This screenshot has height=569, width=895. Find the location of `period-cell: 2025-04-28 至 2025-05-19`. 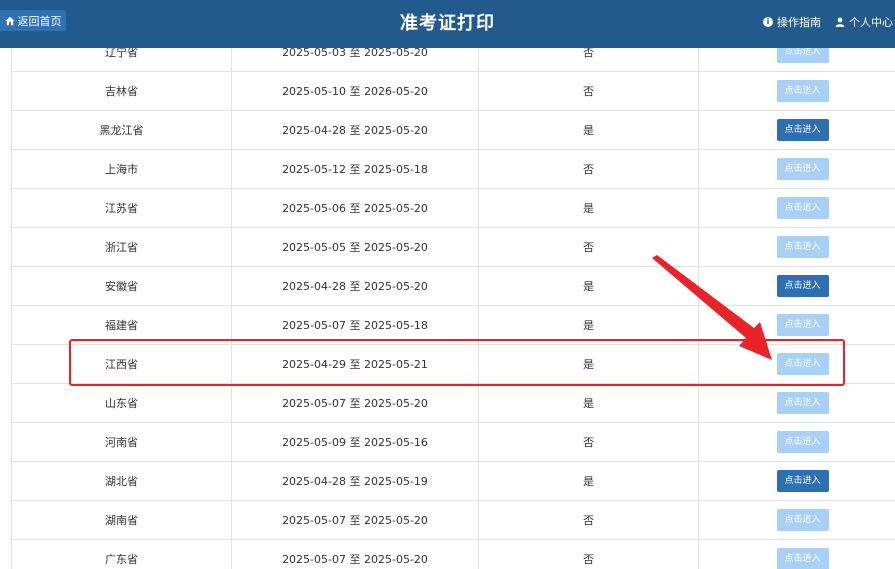

period-cell: 2025-04-28 至 2025-05-19 is located at coordinates (355, 481).